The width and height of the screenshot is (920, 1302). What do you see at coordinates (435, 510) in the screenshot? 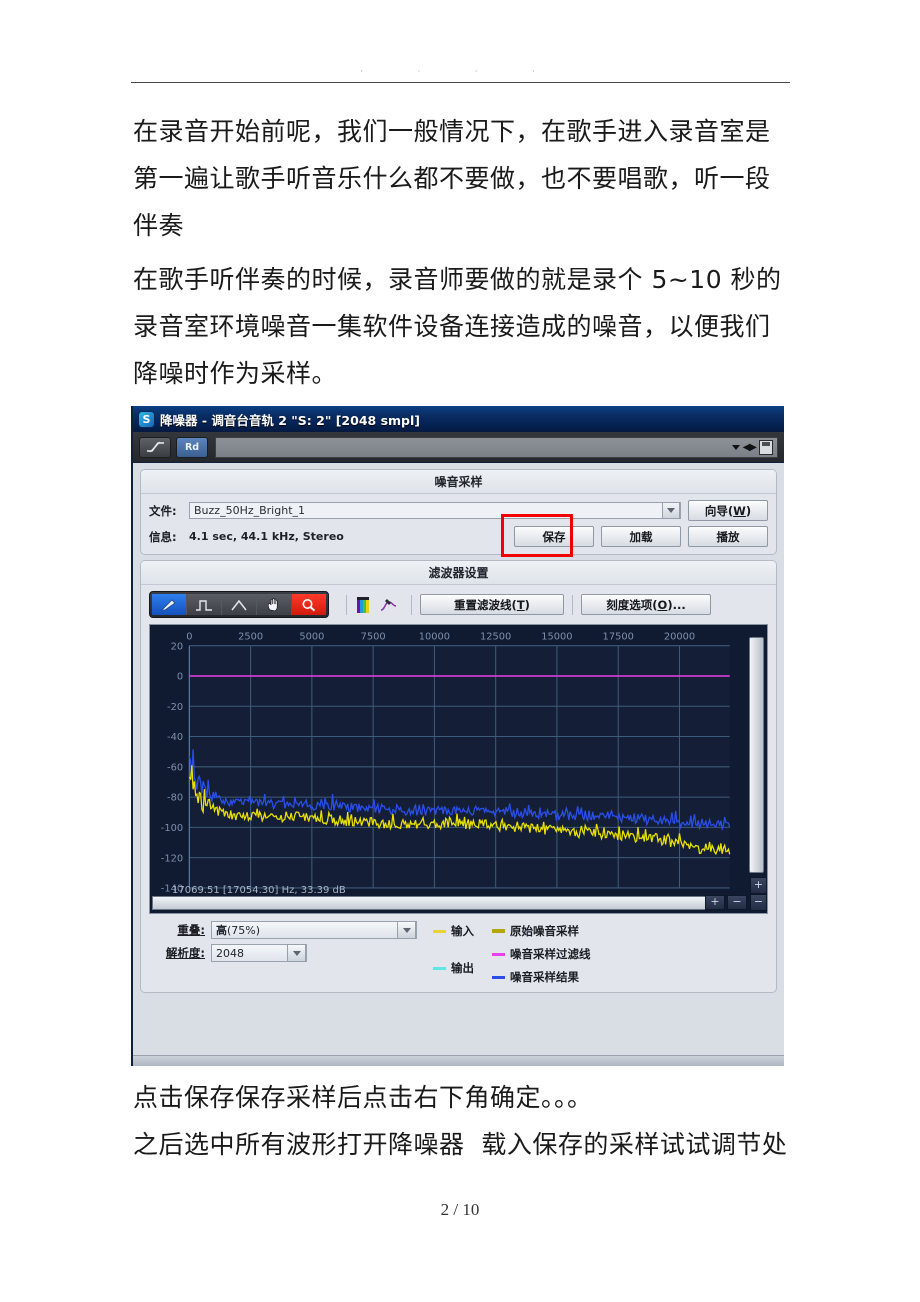
I see `file-combobox: Buzz_50Hz_Bright_1` at bounding box center [435, 510].